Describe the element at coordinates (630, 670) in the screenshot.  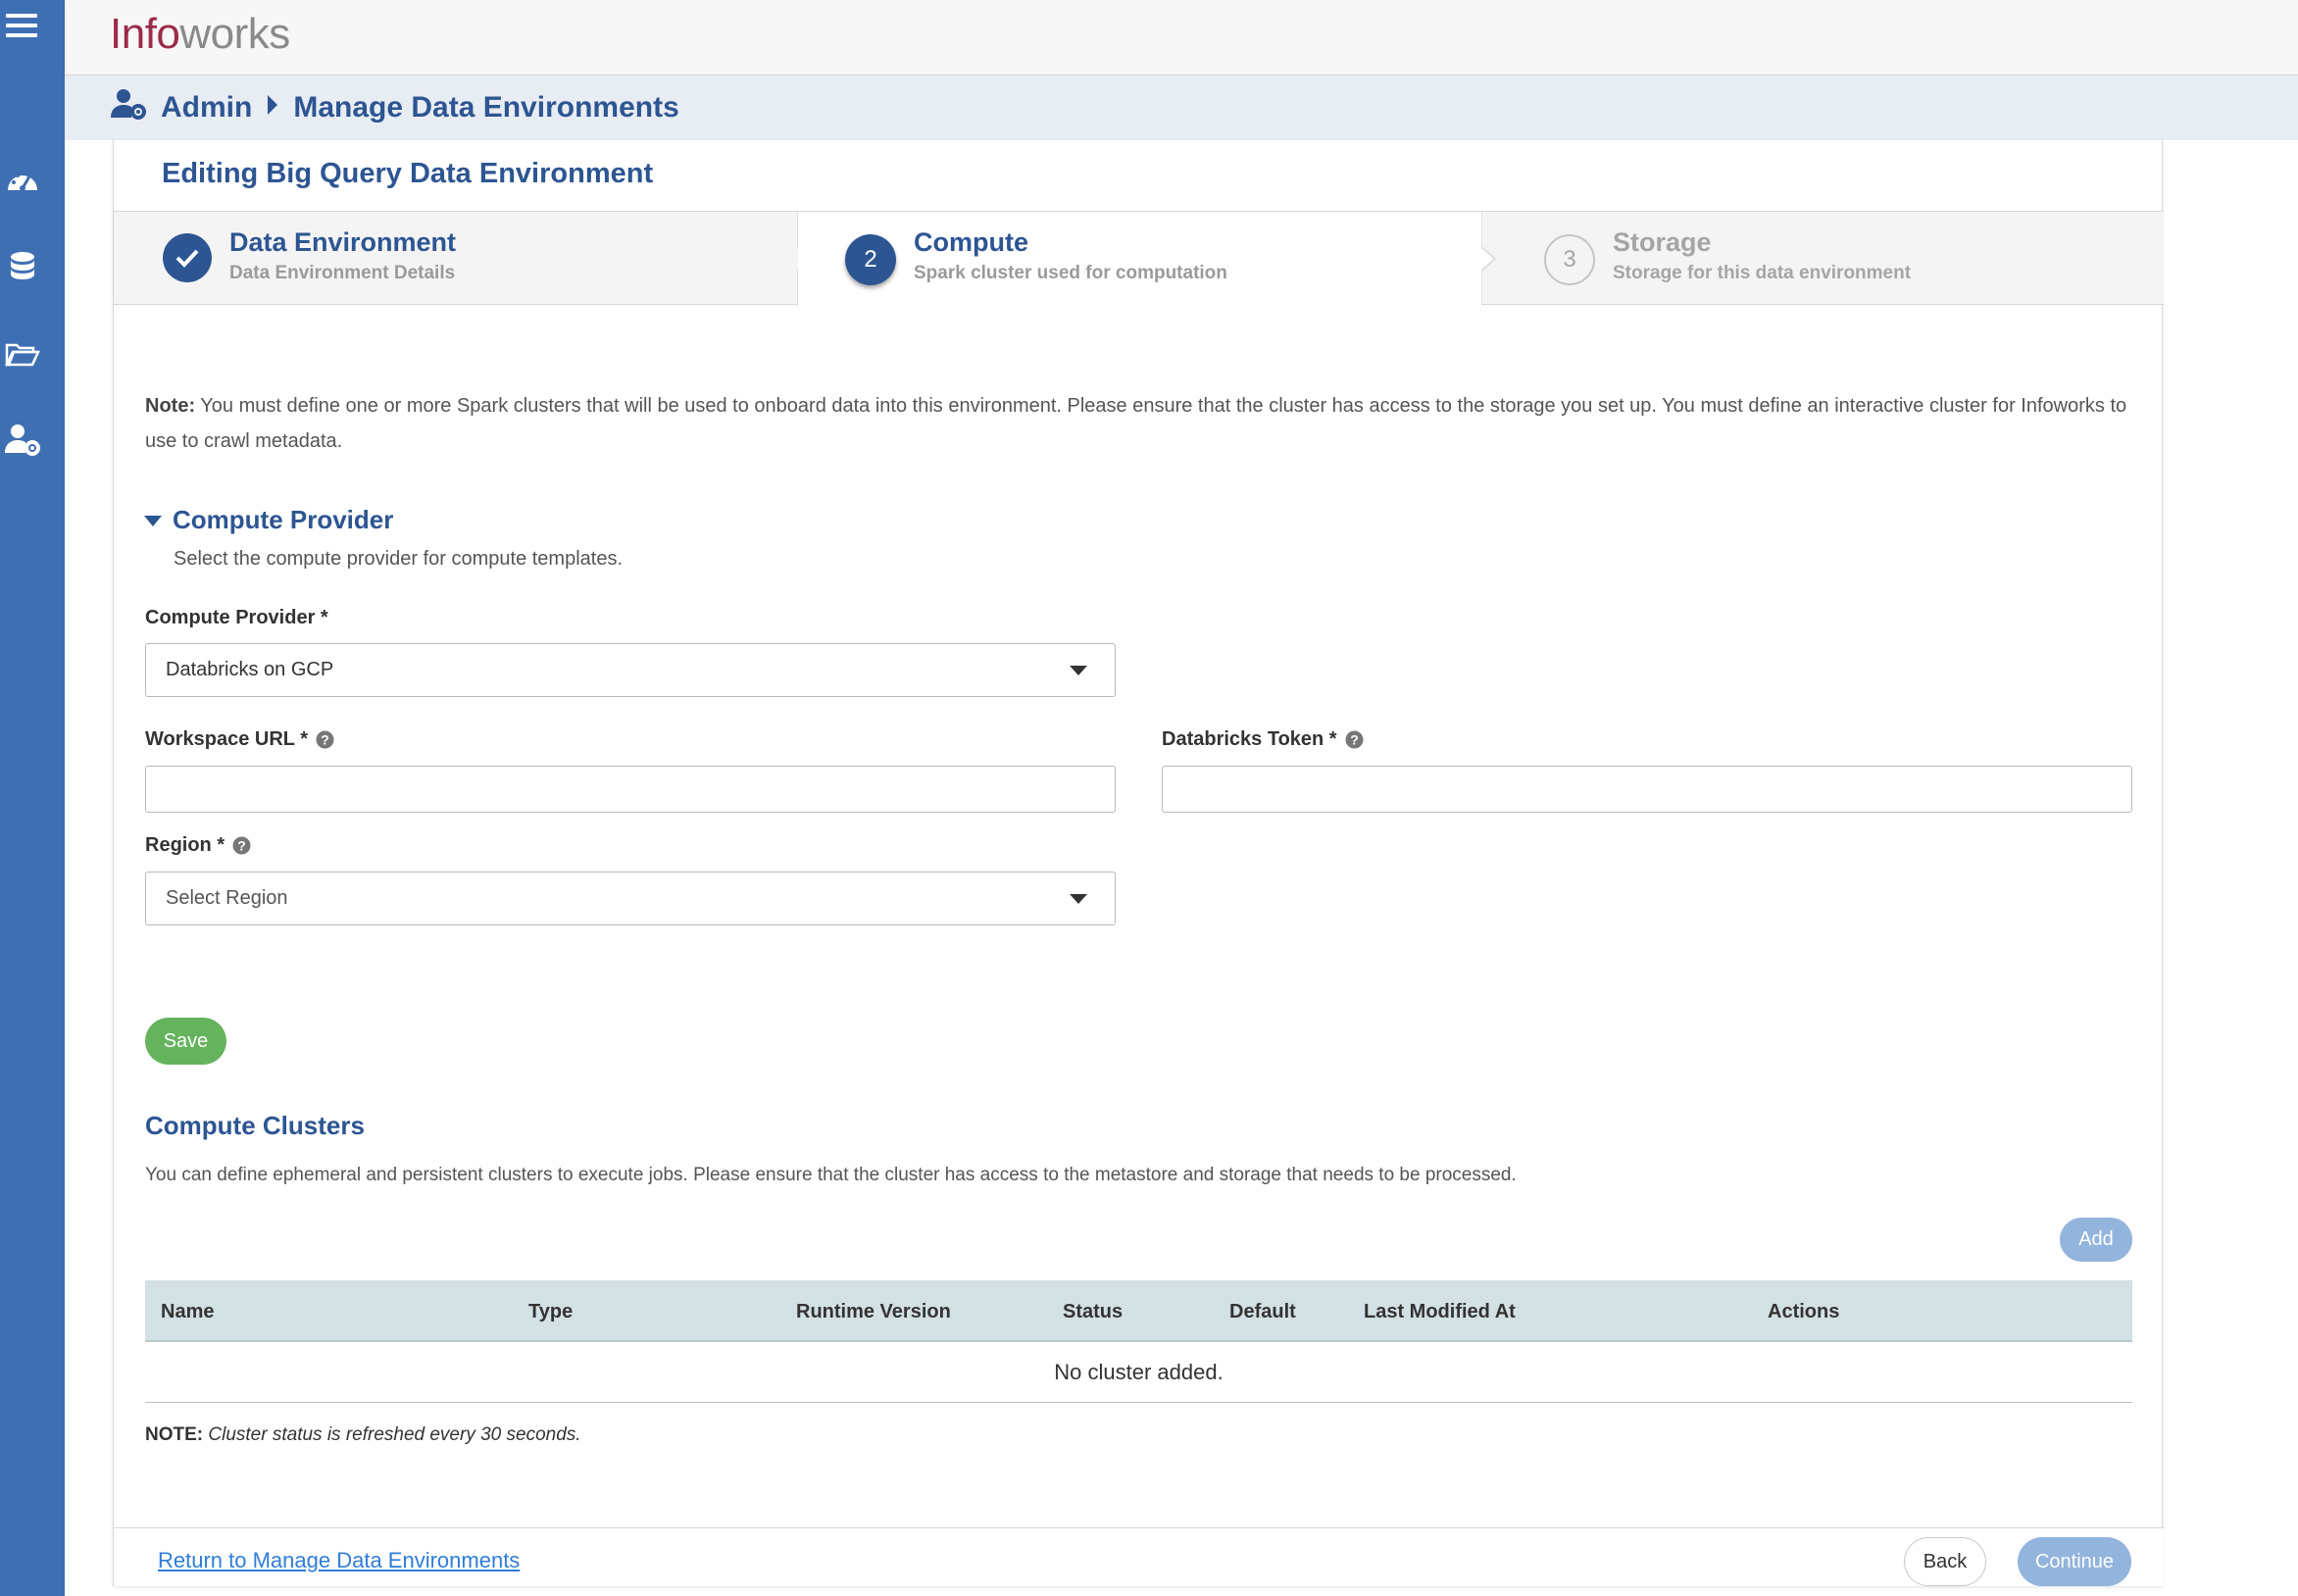
I see `compute-provider-select: Databricks on GCP` at that location.